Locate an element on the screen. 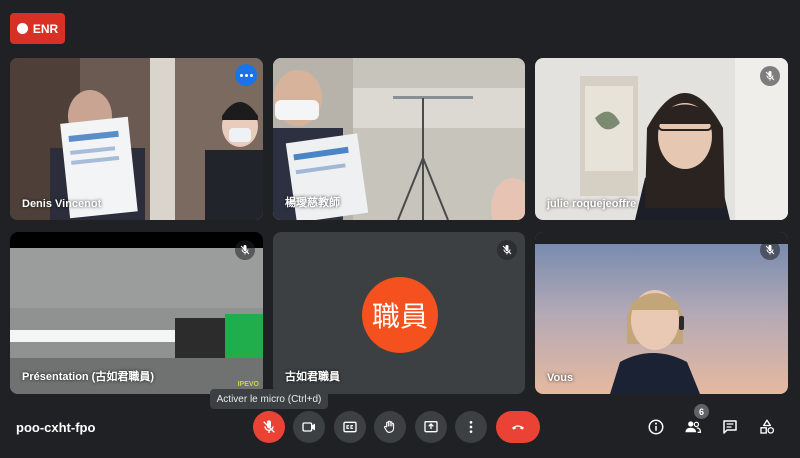 This screenshot has width=800, height=458. meeting-details-button is located at coordinates (656, 427).